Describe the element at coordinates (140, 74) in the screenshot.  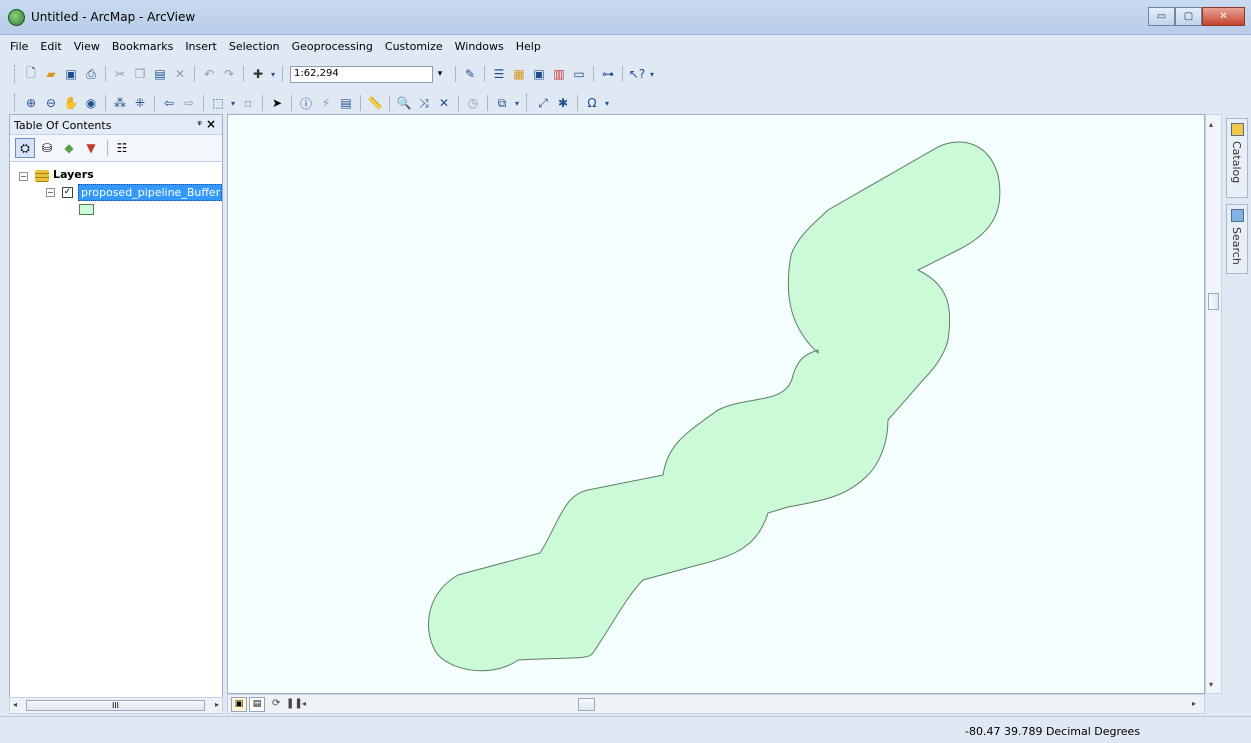
I see `copy-icon: ❐` at that location.